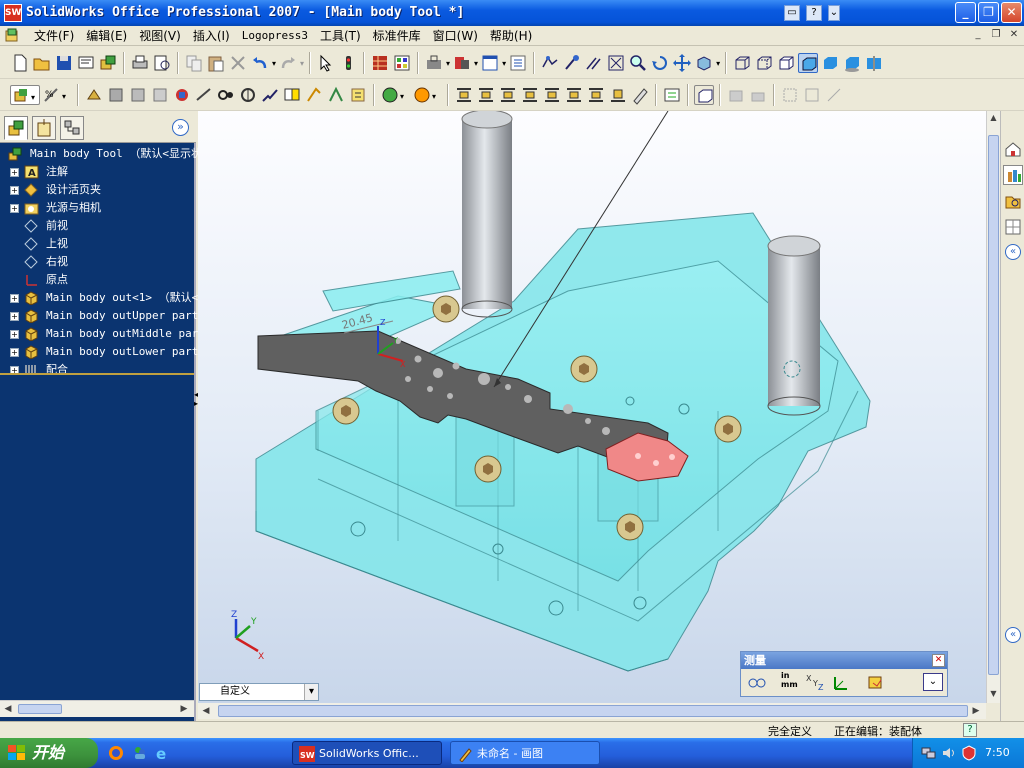 This screenshot has height=768, width=1024. Describe the element at coordinates (194, 63) in the screenshot. I see `copy-icon` at that location.